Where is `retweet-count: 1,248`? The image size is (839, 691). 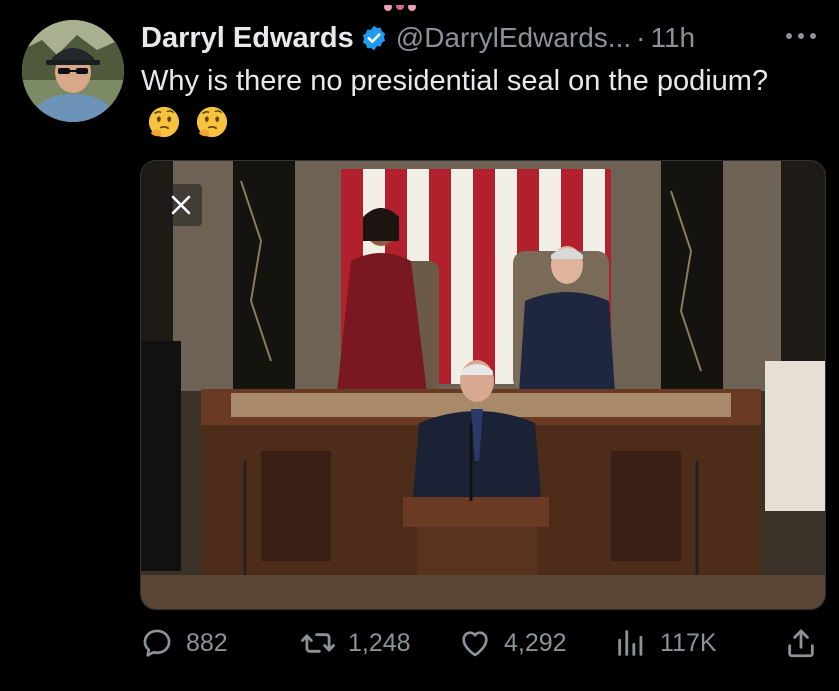
retweet-count: 1,248 is located at coordinates (379, 642).